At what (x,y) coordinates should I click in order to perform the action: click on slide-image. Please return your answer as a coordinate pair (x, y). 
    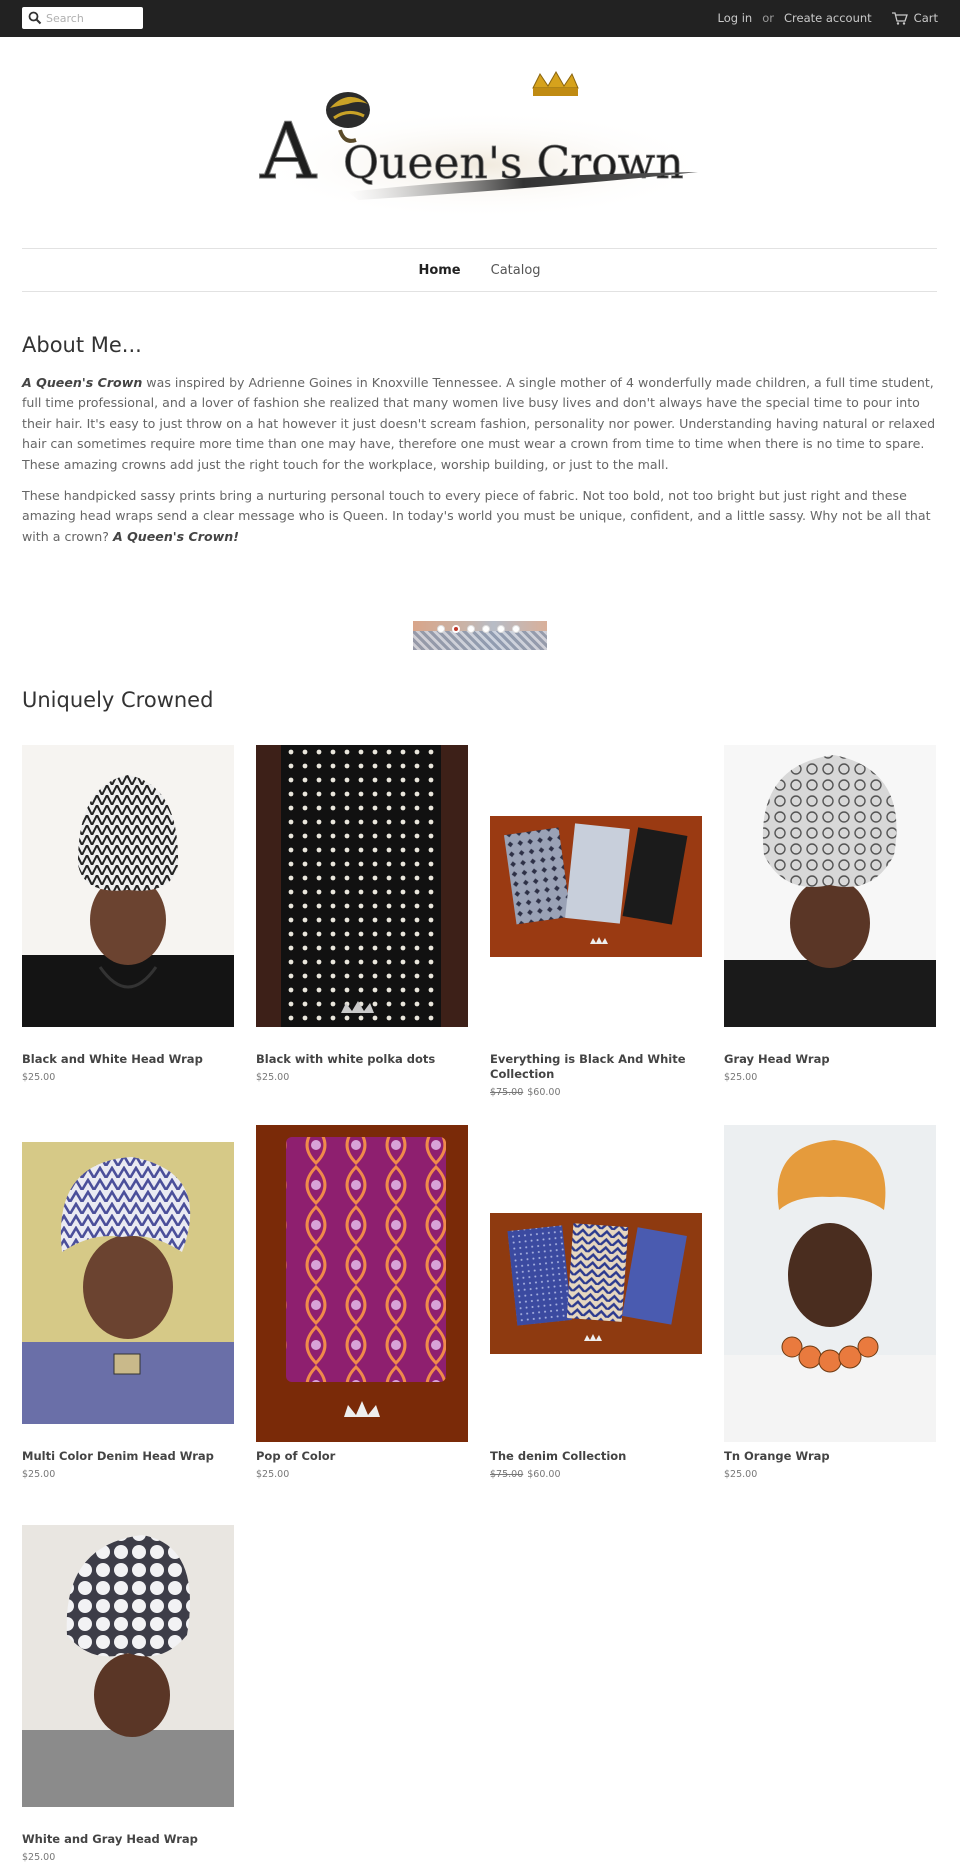
    Looking at the image, I should click on (480, 640).